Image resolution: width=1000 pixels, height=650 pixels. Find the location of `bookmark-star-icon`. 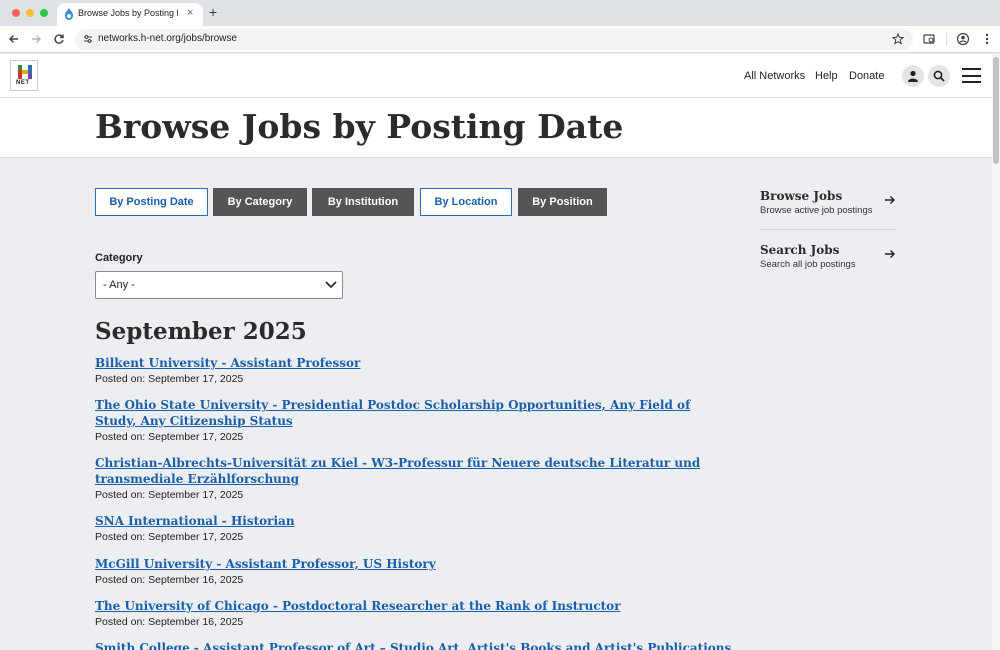

bookmark-star-icon is located at coordinates (898, 39).